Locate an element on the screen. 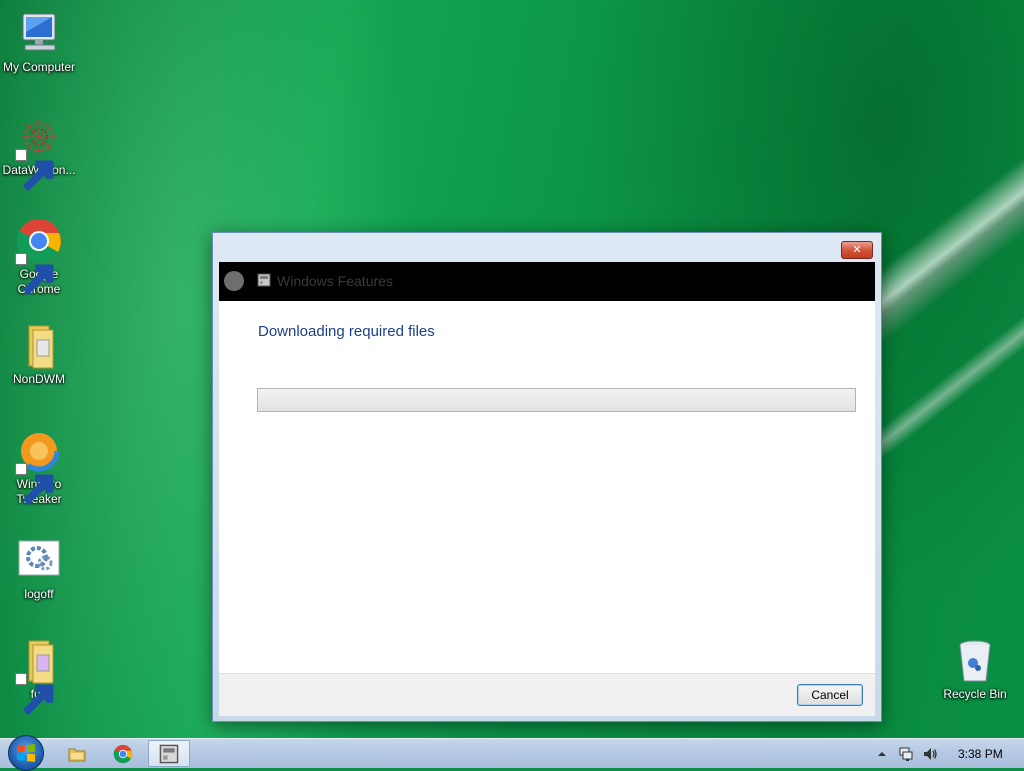 This screenshot has width=1024, height=771. logoff-icon is located at coordinates (39, 561).